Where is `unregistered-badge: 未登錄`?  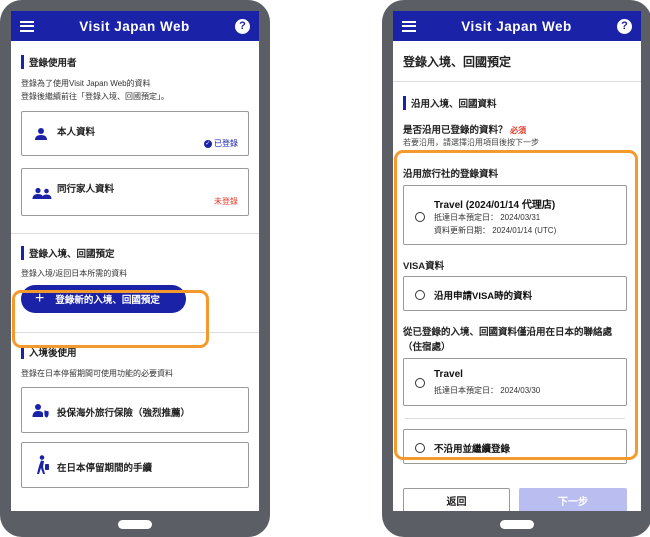 unregistered-badge: 未登錄 is located at coordinates (226, 201).